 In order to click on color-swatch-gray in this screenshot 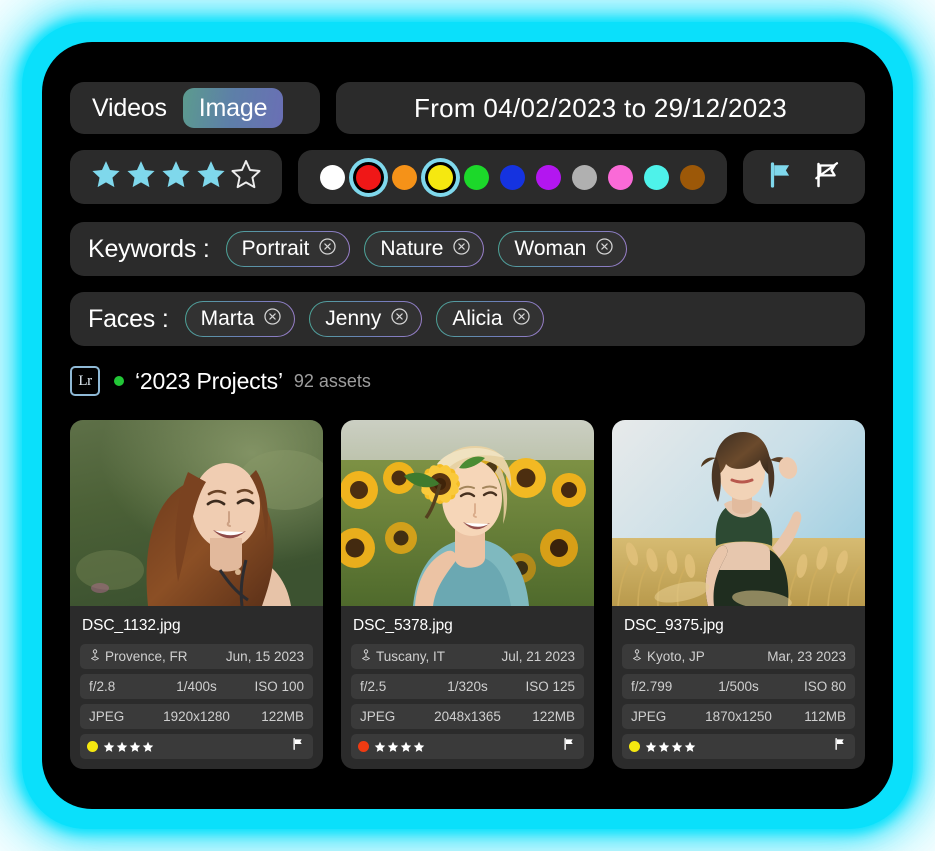, I will do `click(584, 177)`.